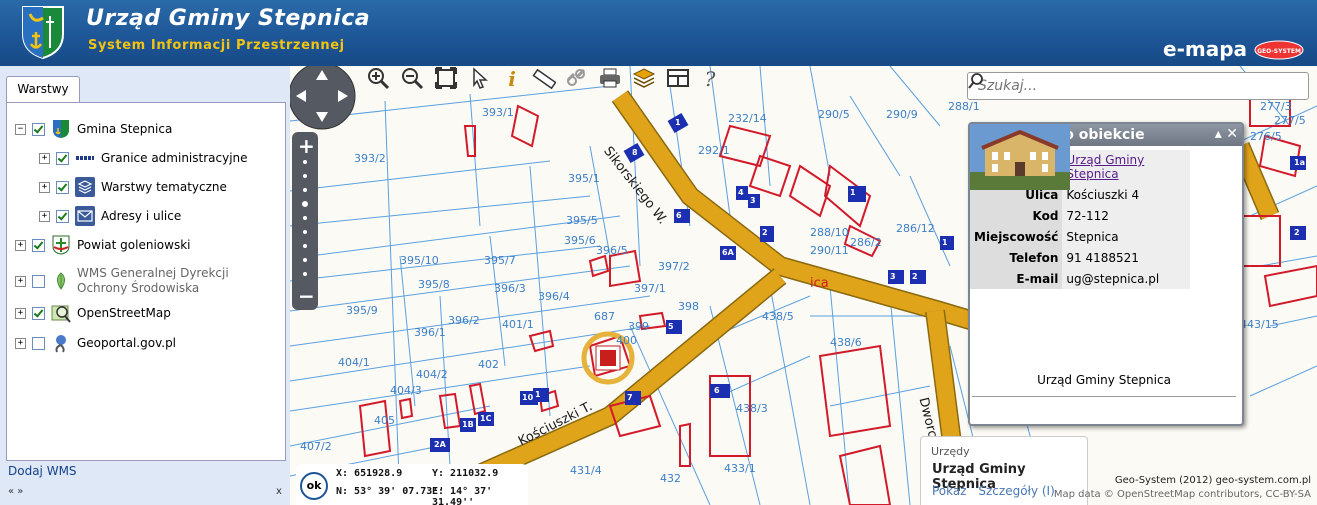  What do you see at coordinates (1080, 215) in the screenshot?
I see `info-row: Kod 72-112` at bounding box center [1080, 215].